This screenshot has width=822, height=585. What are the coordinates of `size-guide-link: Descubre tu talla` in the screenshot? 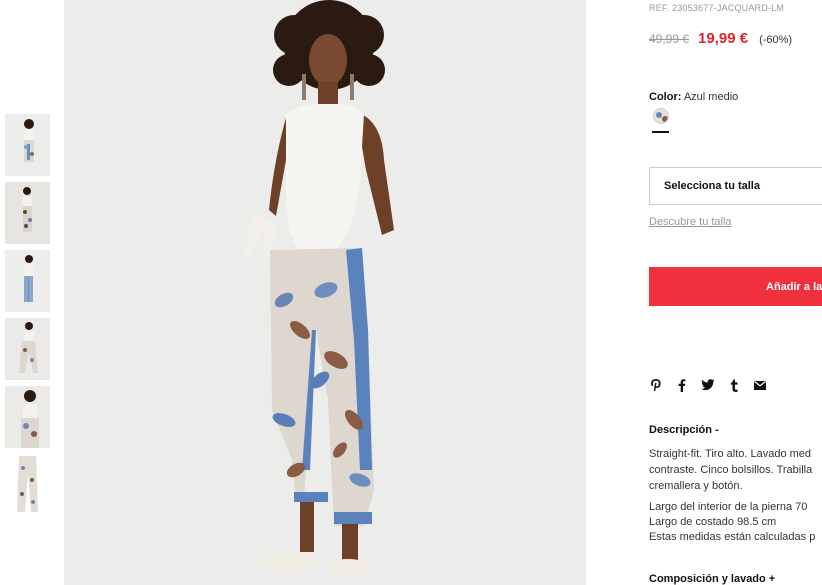 It's located at (690, 222).